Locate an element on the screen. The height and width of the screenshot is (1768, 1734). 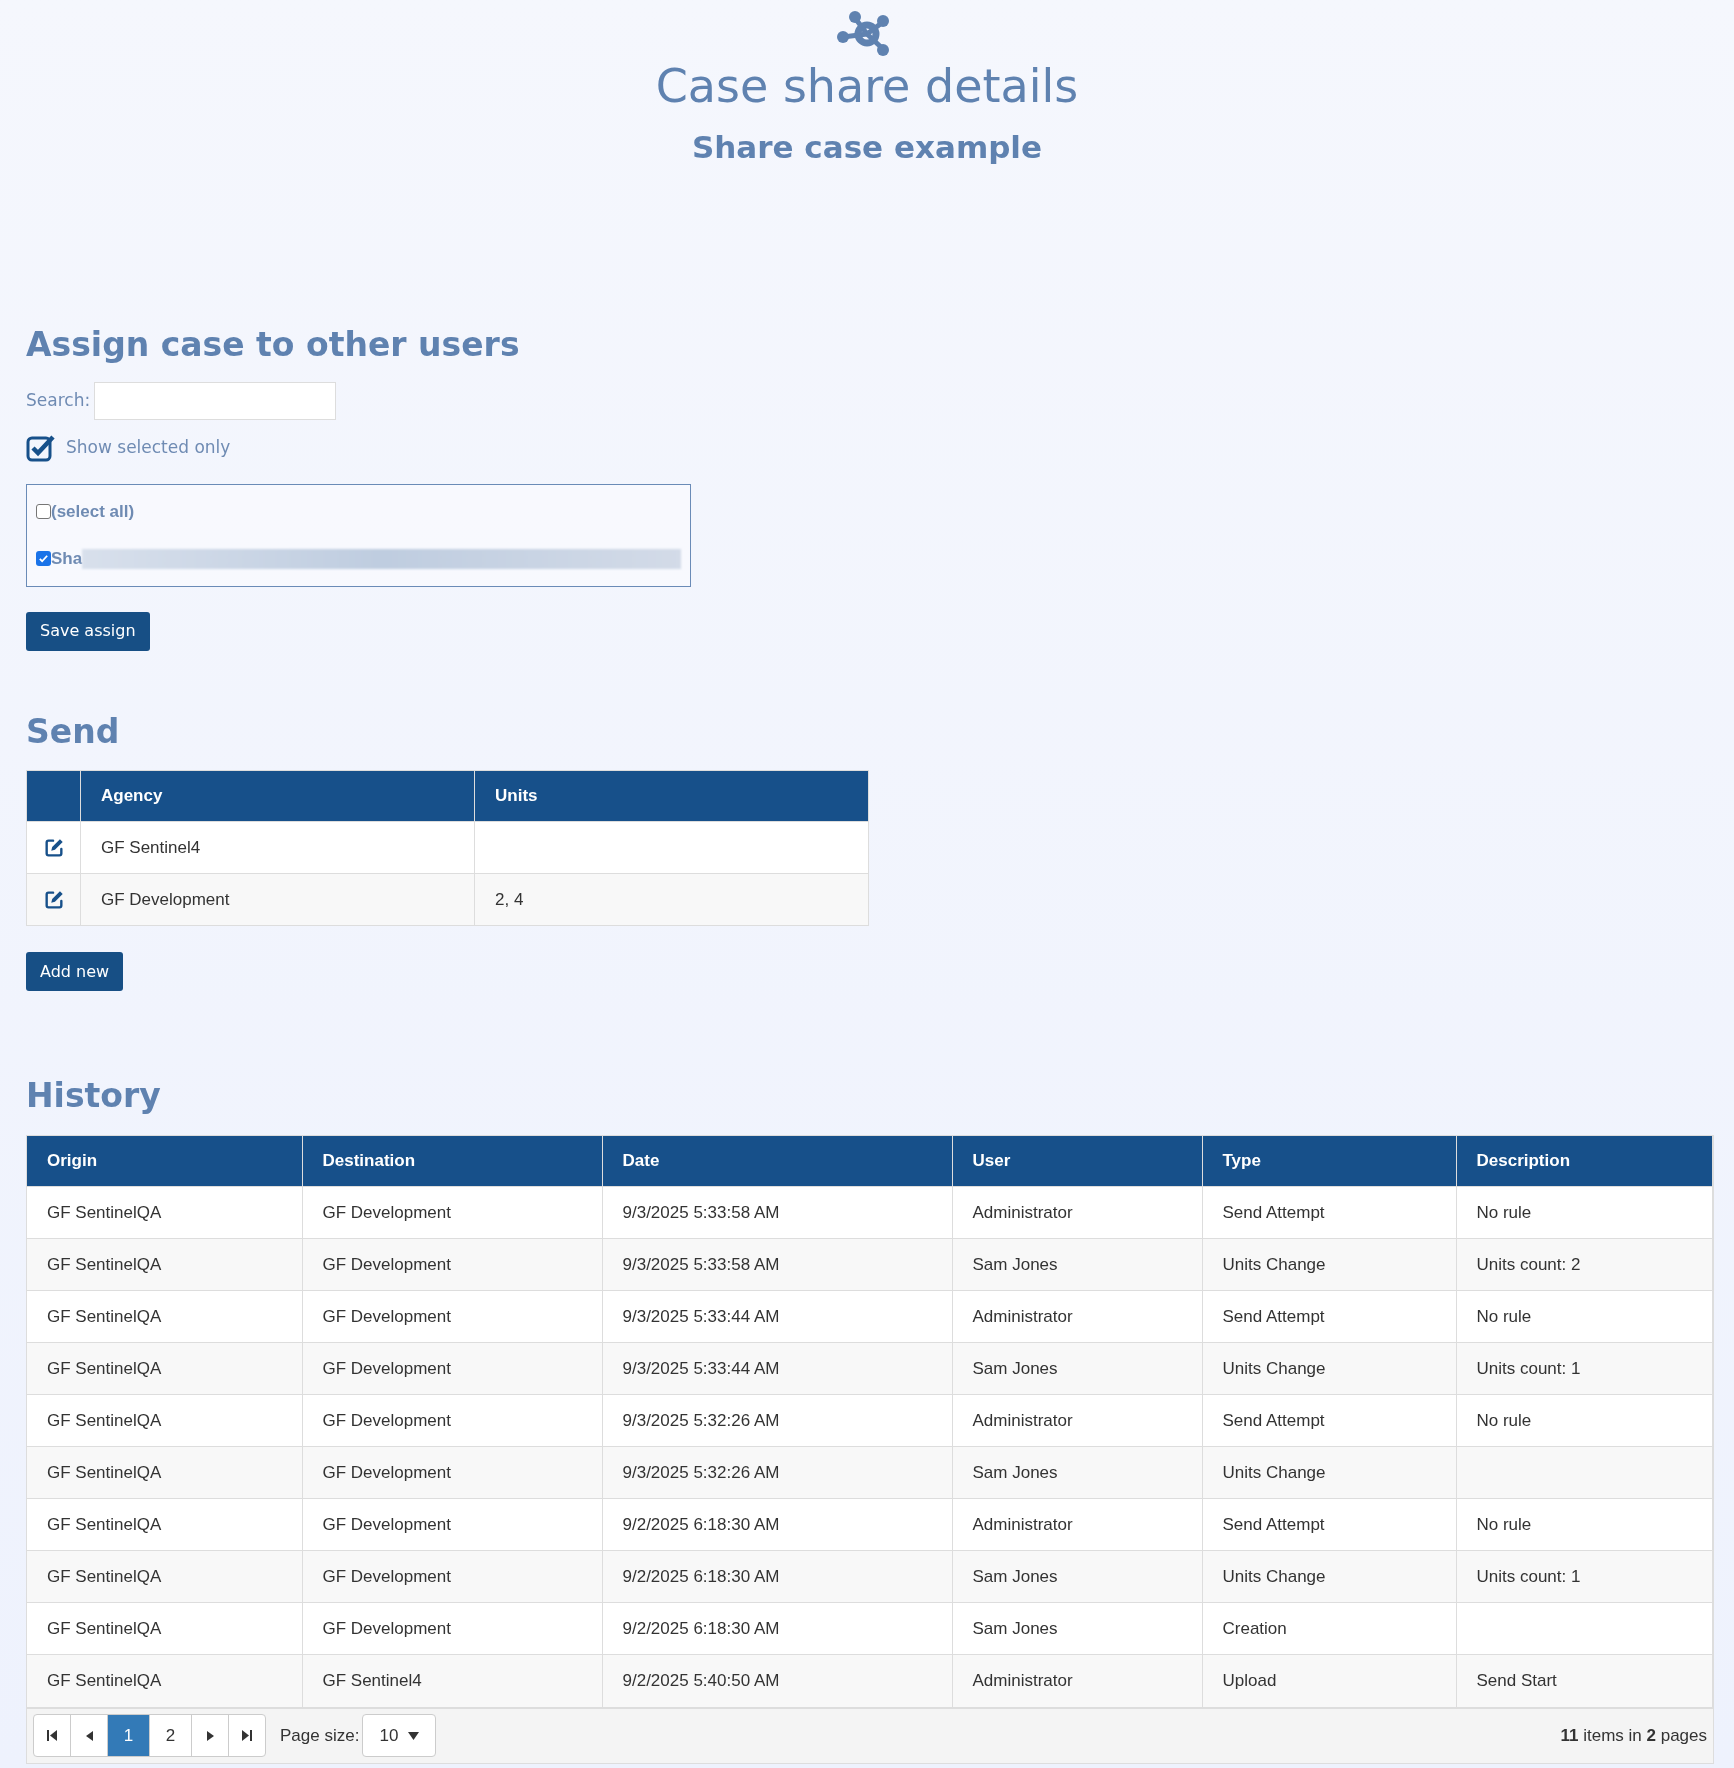
table-cell: GF Sentinel4 is located at coordinates (452, 1680).